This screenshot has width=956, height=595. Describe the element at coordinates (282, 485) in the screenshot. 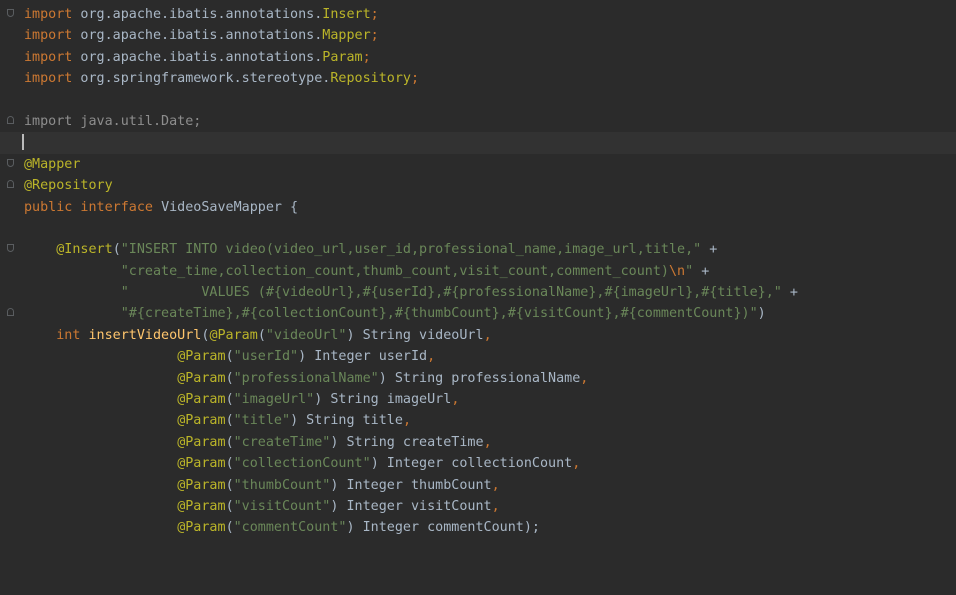

I see `code-token: "thumbCount"` at that location.